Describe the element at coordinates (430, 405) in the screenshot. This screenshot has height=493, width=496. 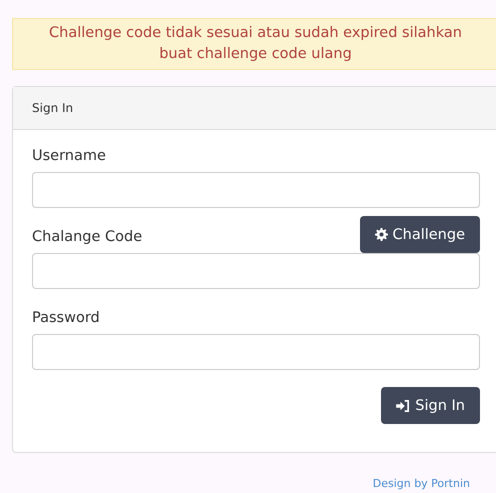
I see `sign-in-button: Sign In` at that location.